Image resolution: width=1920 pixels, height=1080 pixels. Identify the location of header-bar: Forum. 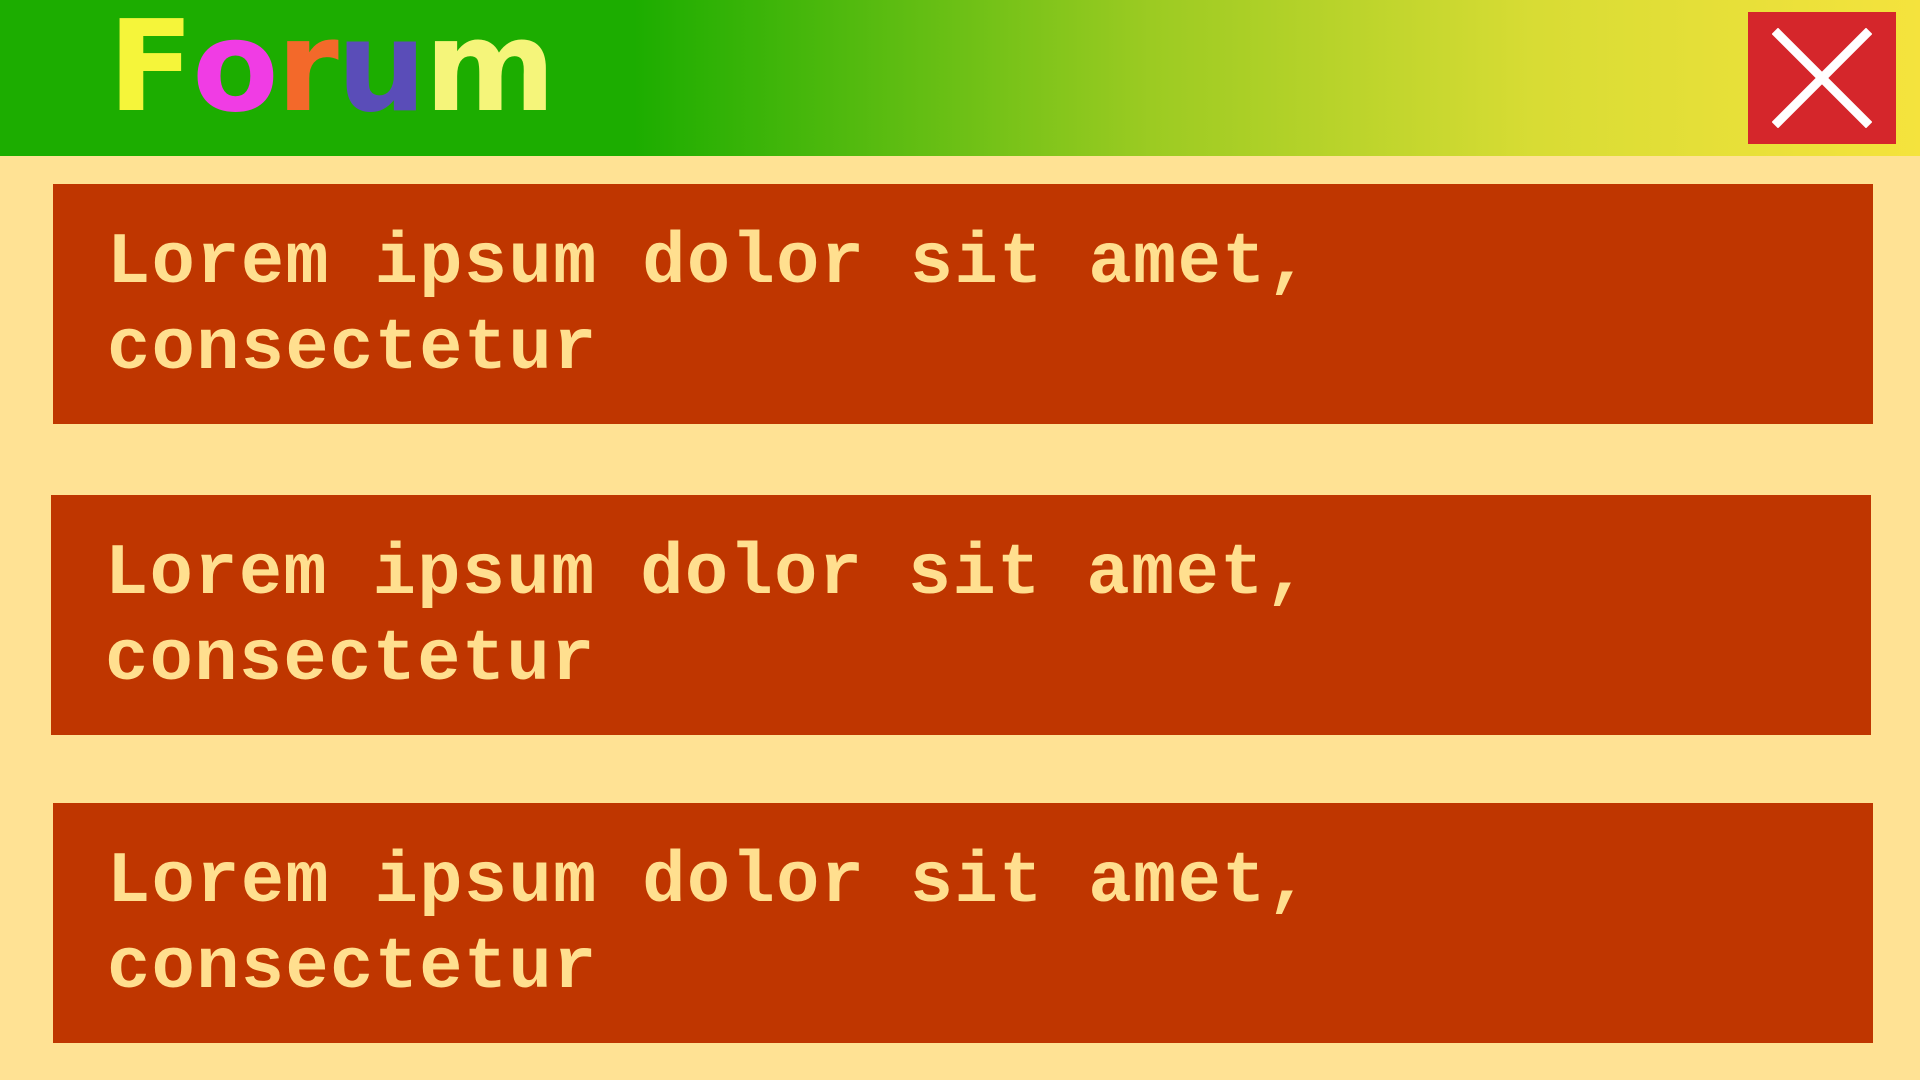
(960, 78).